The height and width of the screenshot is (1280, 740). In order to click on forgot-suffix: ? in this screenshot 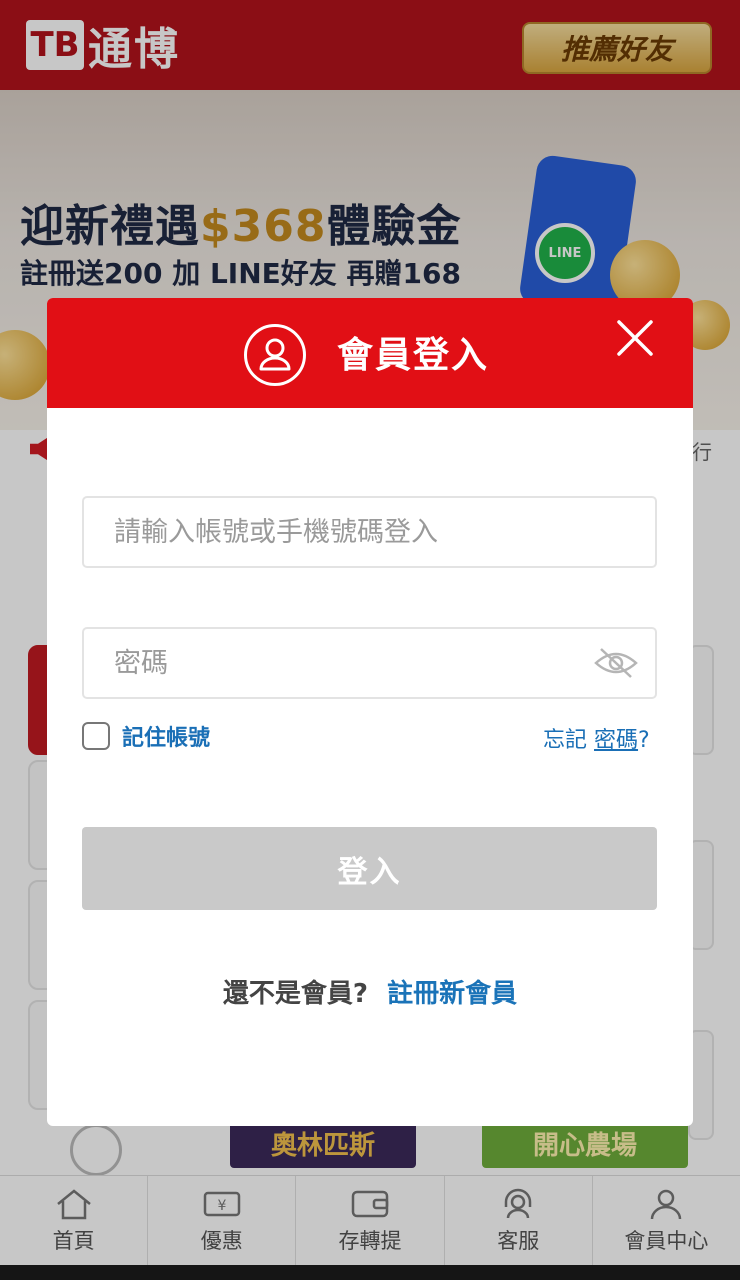, I will do `click(644, 740)`.